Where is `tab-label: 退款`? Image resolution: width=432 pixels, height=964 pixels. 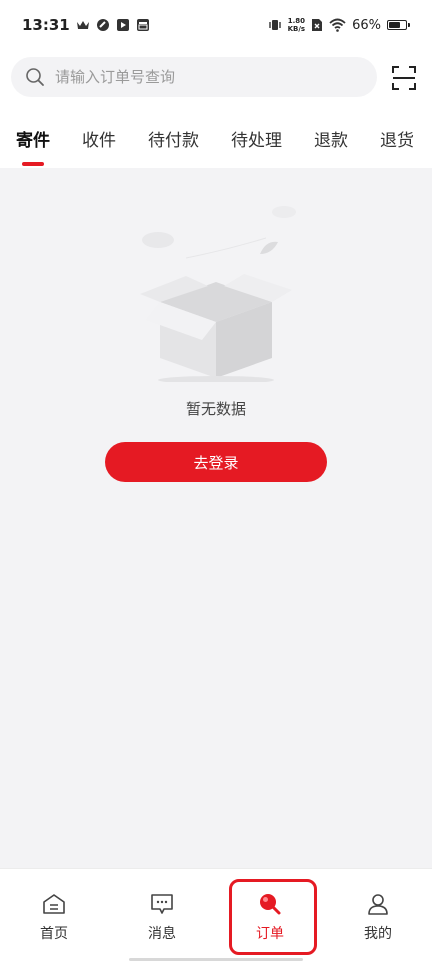 tab-label: 退款 is located at coordinates (331, 140).